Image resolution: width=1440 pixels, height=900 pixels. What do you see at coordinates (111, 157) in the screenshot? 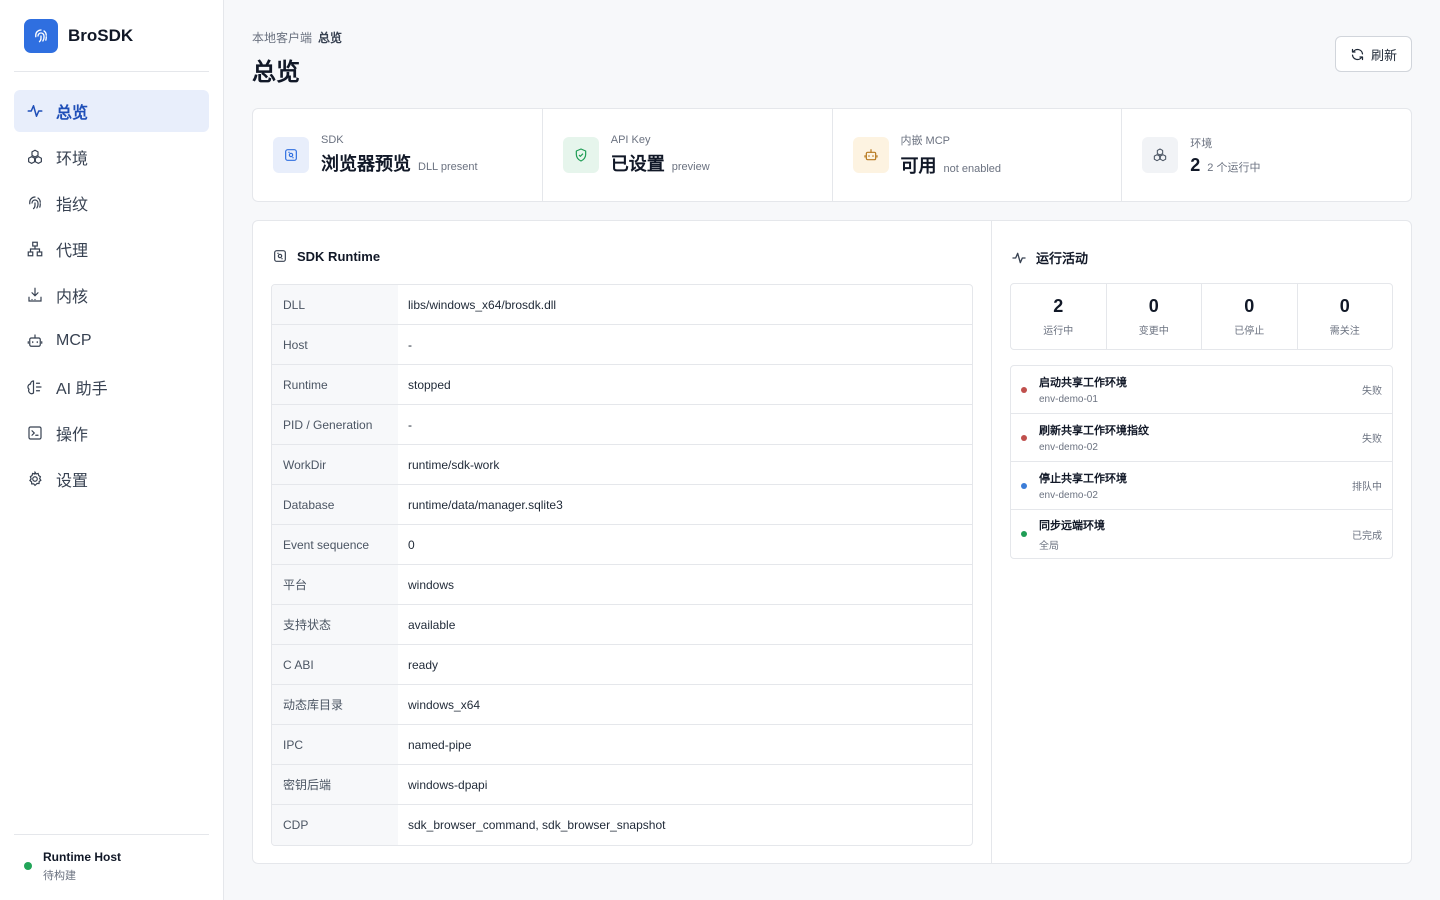
I see `sidebar-item-environments: 环境` at bounding box center [111, 157].